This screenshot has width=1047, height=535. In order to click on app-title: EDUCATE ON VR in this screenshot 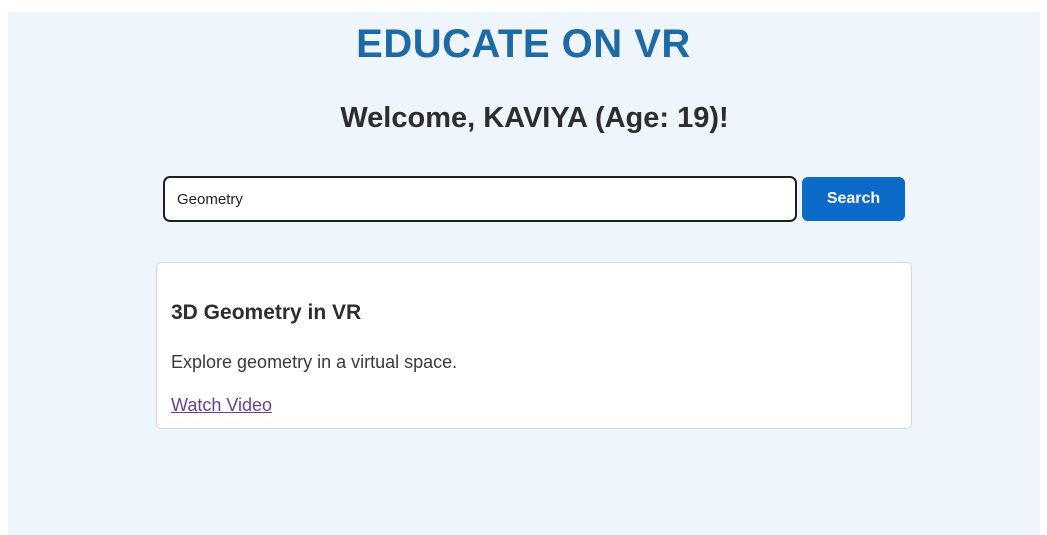, I will do `click(523, 44)`.